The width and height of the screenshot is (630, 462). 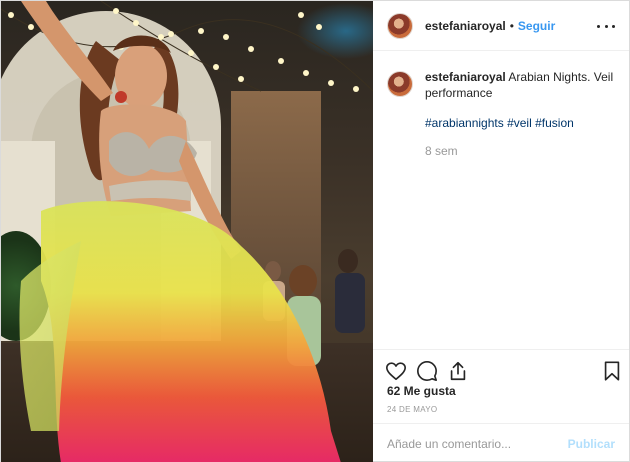 I want to click on action-bar, so click(x=501, y=369).